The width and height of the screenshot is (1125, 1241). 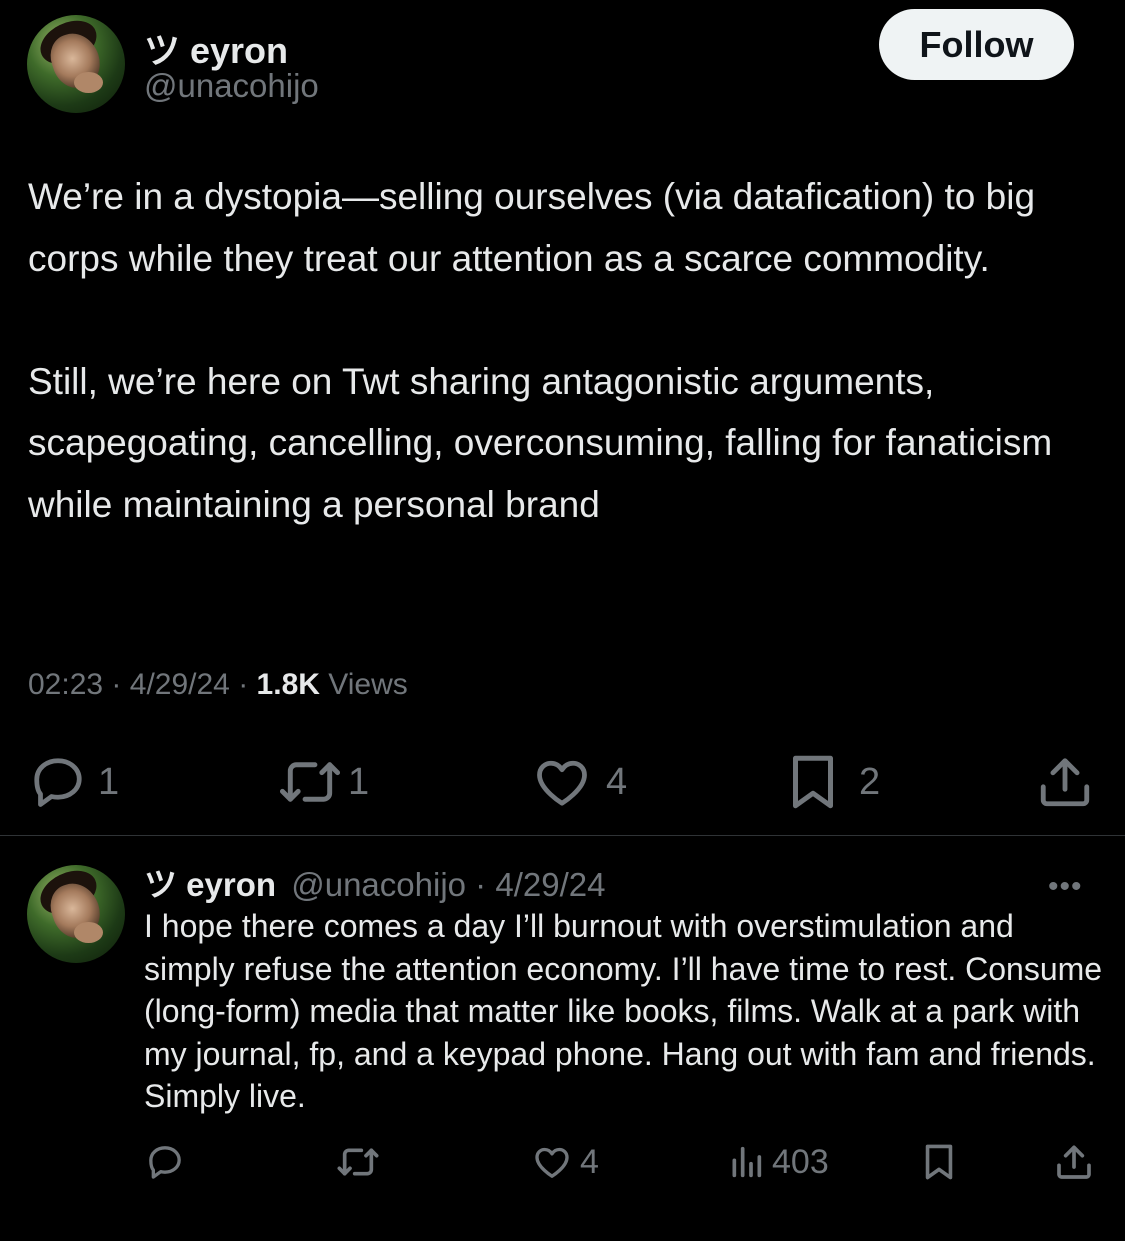 I want to click on share-button, so click(x=1065, y=782).